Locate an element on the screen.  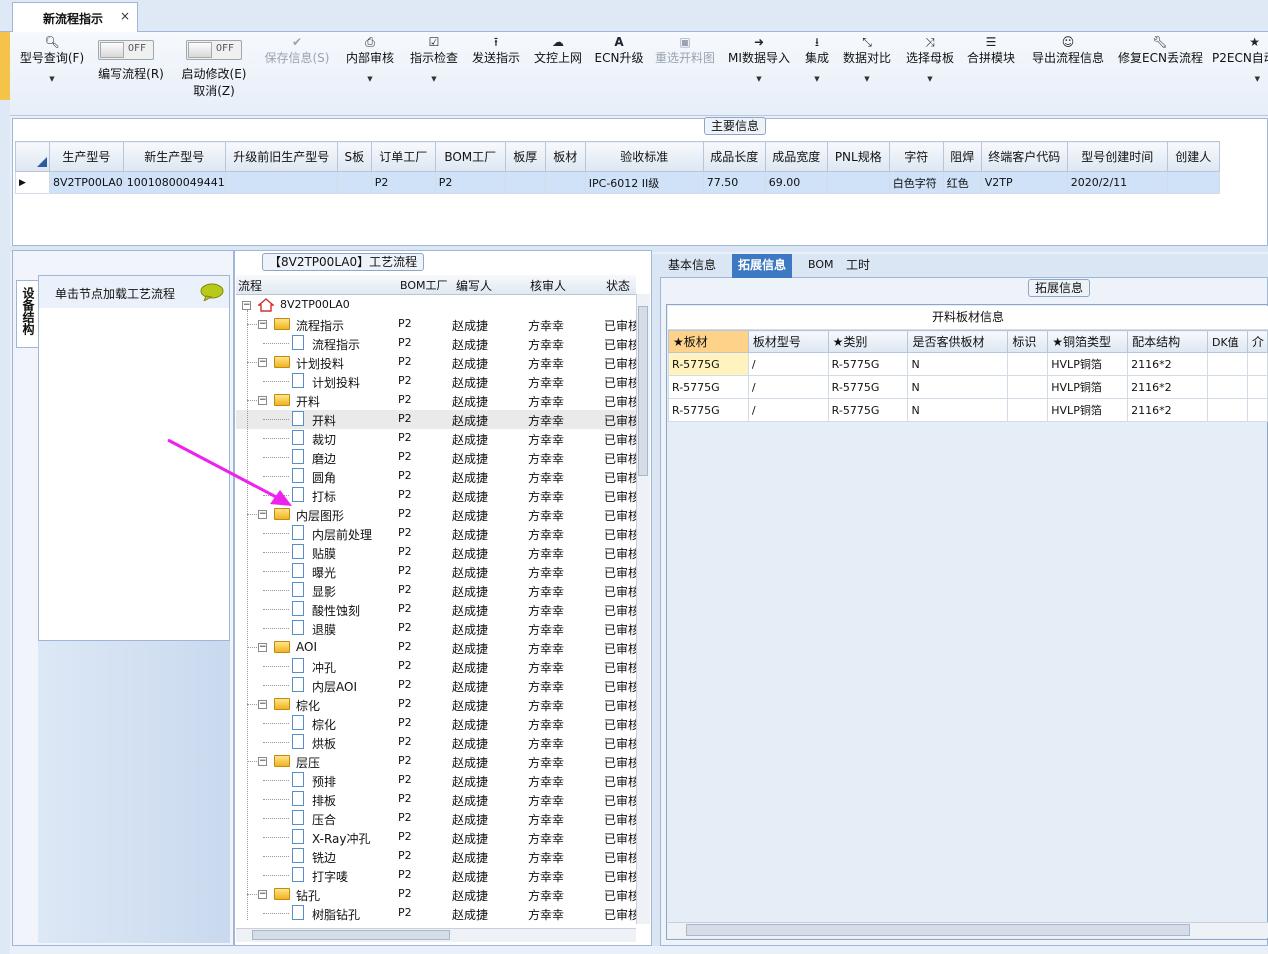
tab-equipment-structure: 设备结构 is located at coordinates (27, 314).